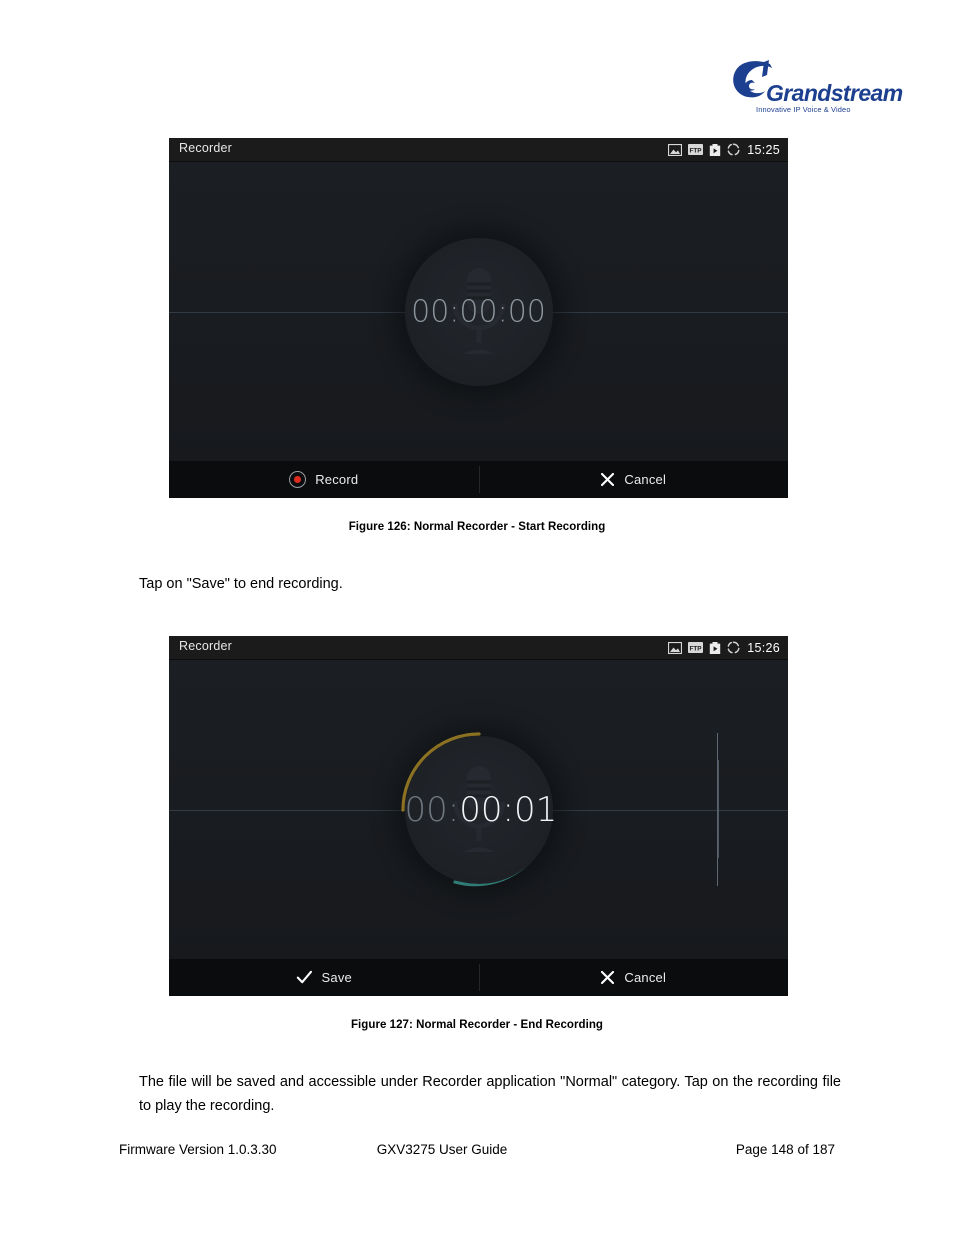 This screenshot has height=1235, width=954. I want to click on recording-timer: 00:00:01, so click(481, 809).